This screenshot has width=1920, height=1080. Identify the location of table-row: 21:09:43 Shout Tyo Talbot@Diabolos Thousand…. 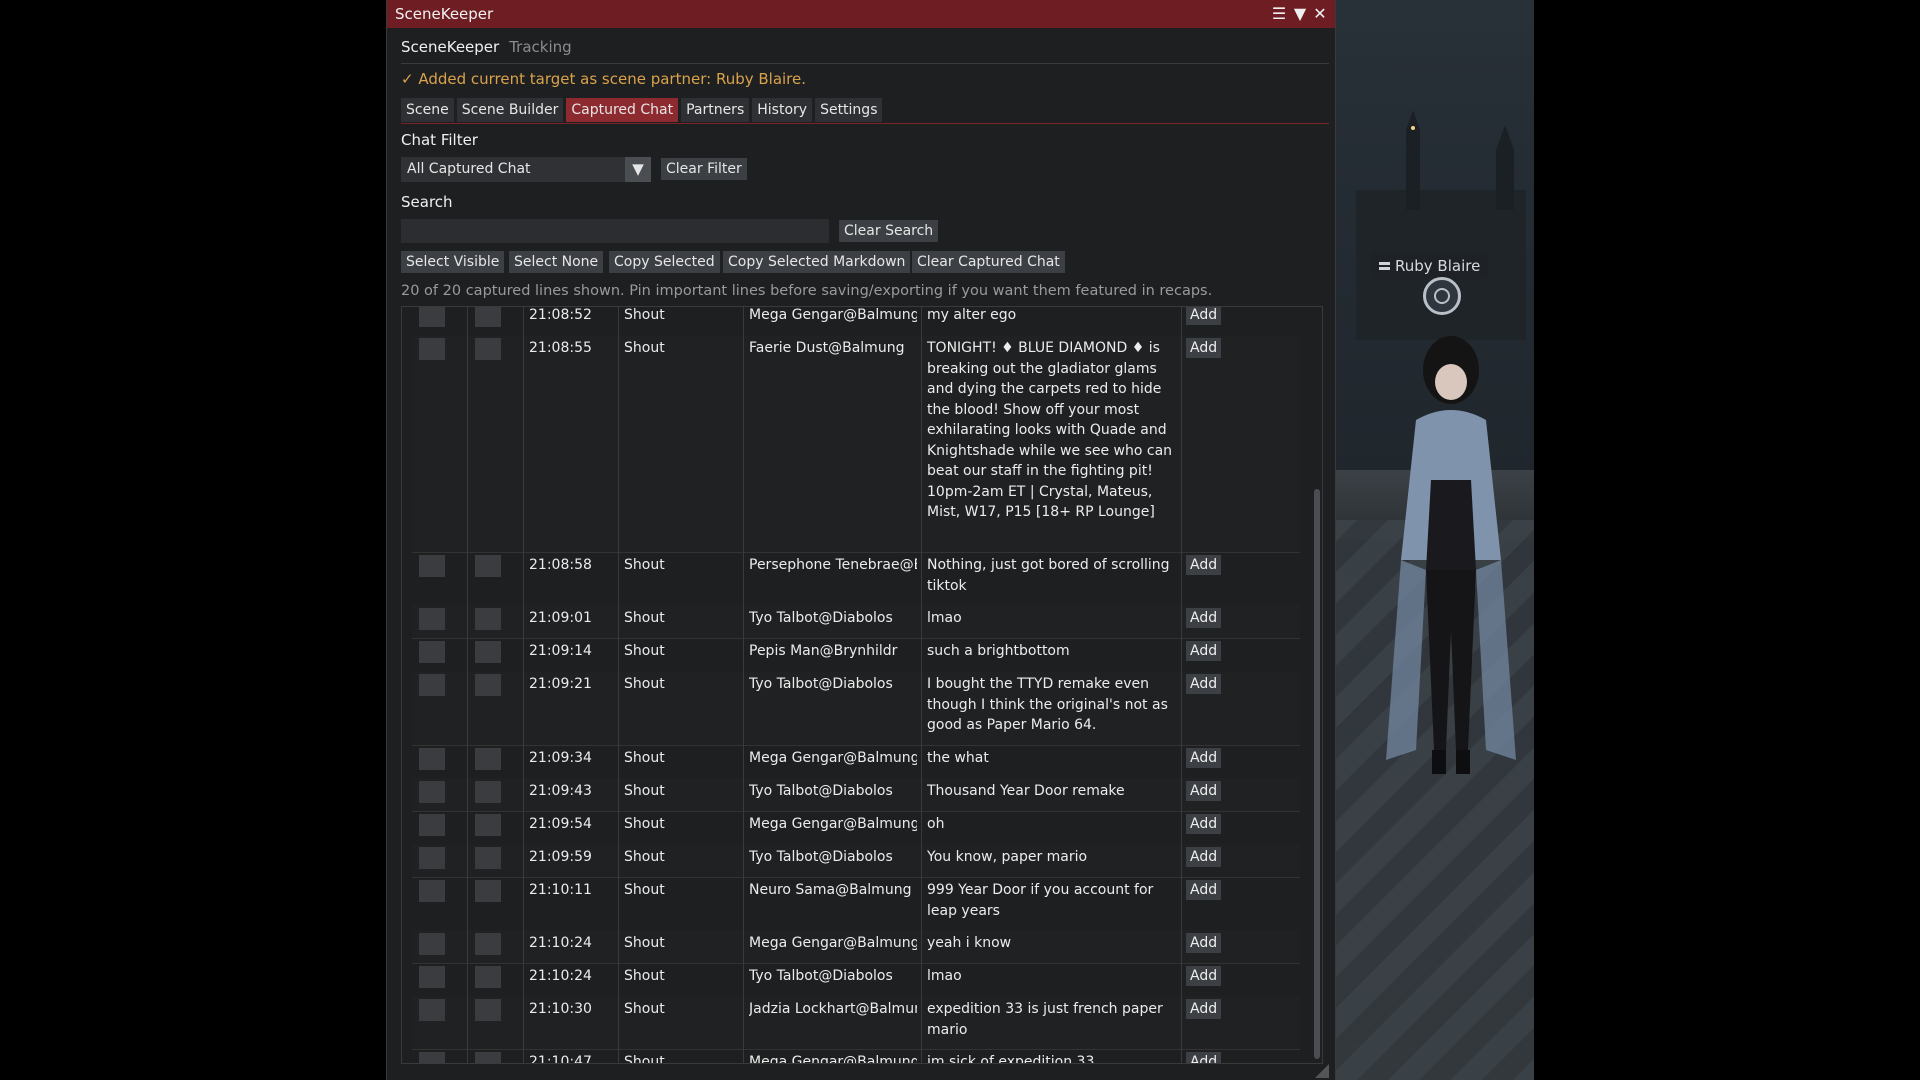
(856, 795).